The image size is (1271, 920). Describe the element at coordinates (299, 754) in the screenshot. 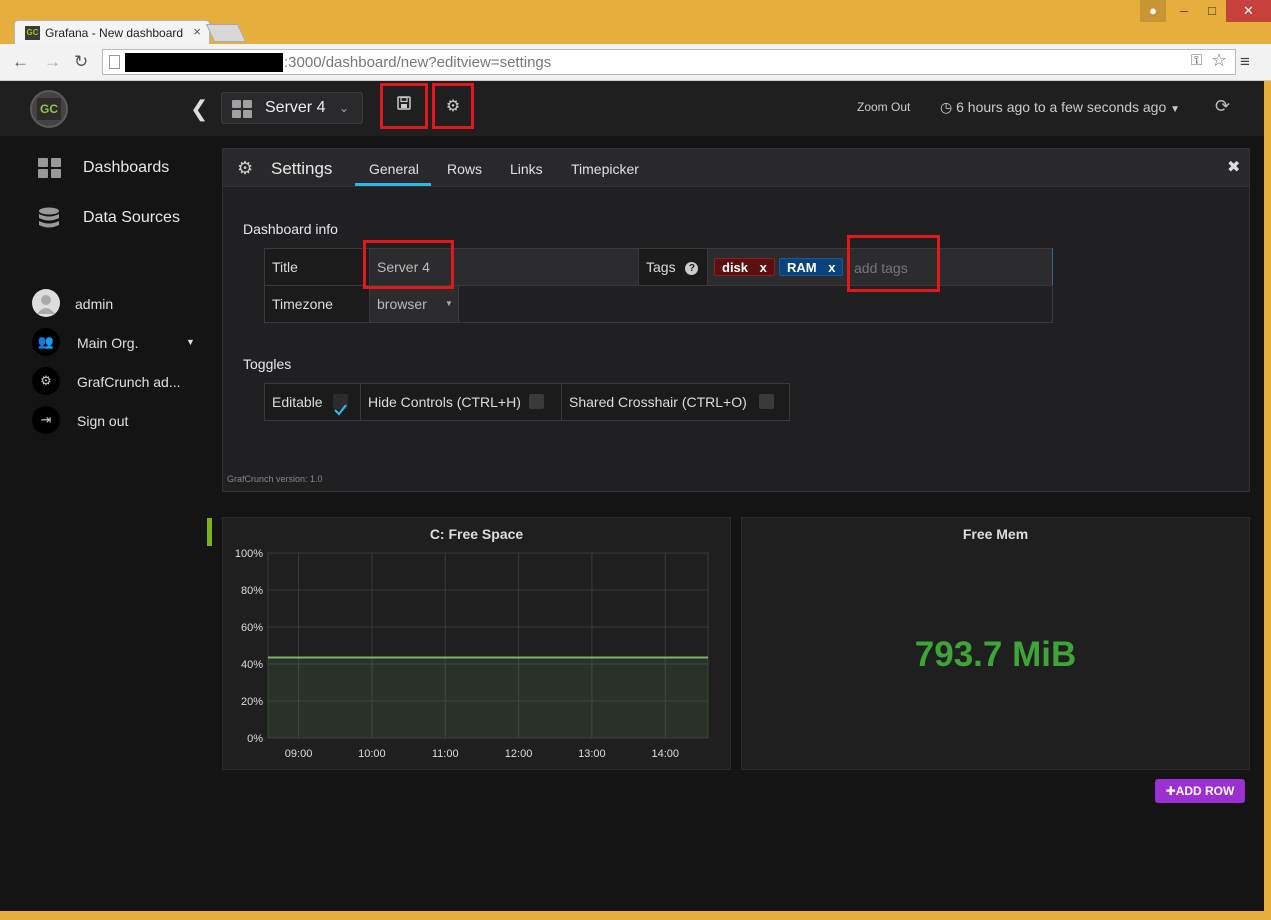

I see `x-tick-label: 09:00` at that location.